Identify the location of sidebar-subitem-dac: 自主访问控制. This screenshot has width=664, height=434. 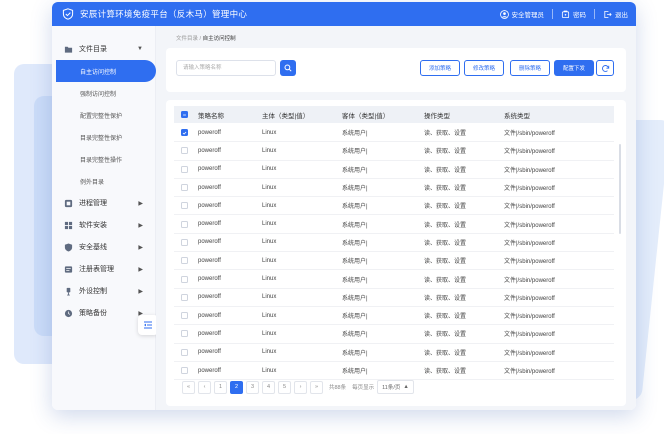
(106, 71).